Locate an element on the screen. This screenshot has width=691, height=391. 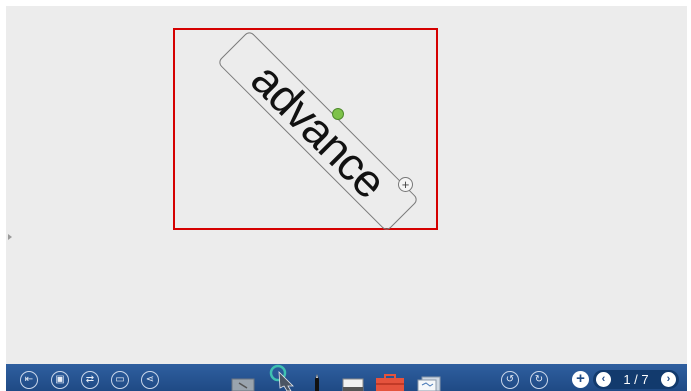
page-counter: 1 / 7 is located at coordinates (636, 379).